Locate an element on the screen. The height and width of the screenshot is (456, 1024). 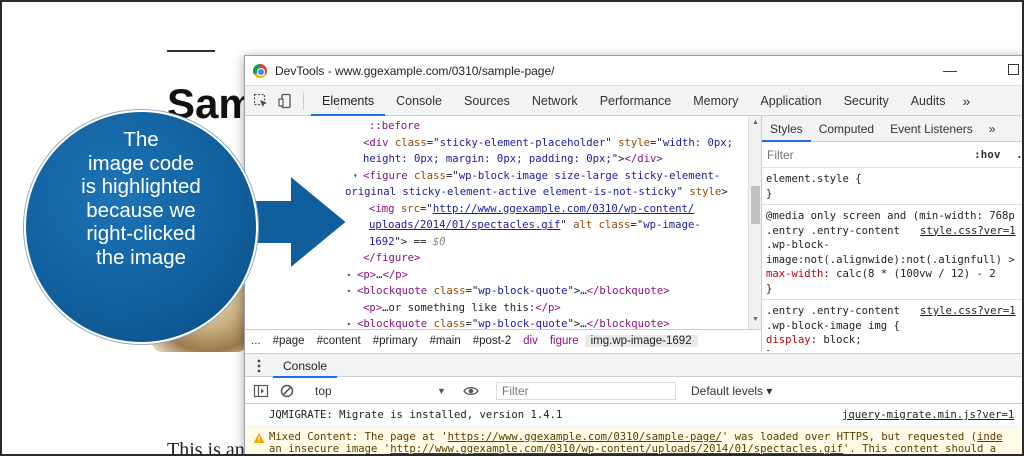
toolbar-separator is located at coordinates (303, 101).